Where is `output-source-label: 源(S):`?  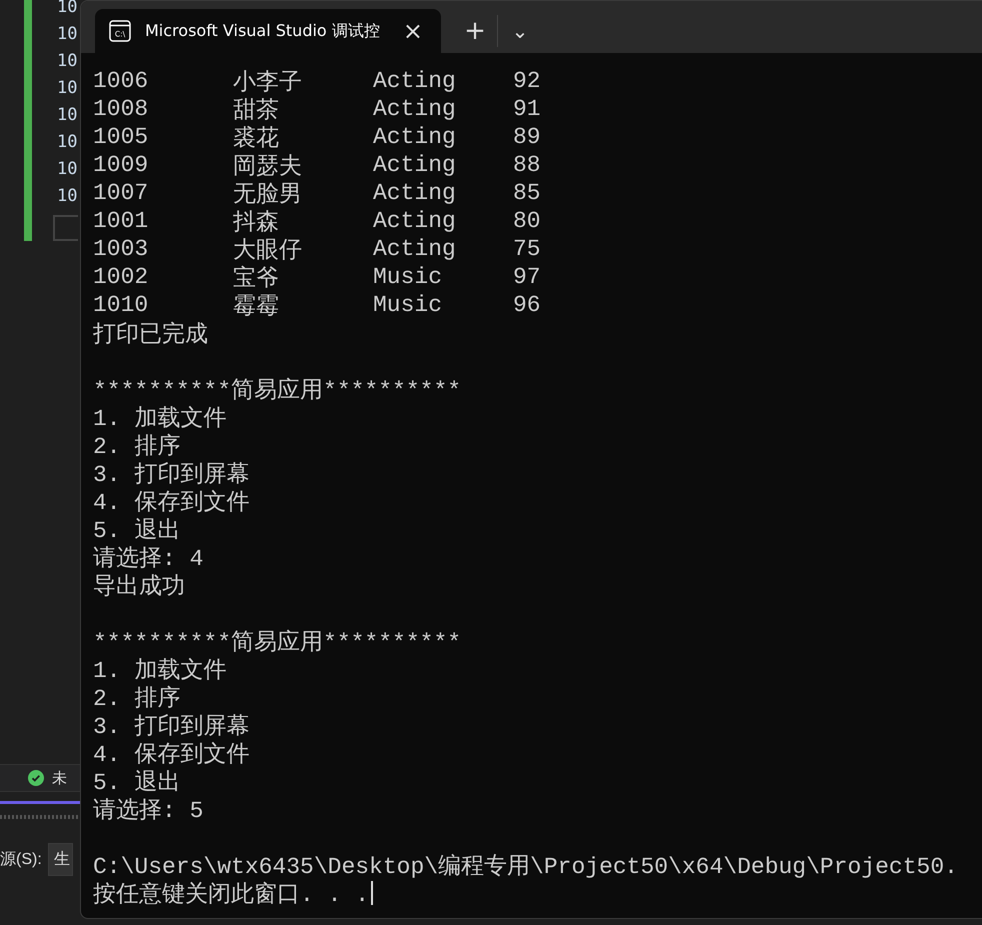
output-source-label: 源(S): is located at coordinates (21, 860).